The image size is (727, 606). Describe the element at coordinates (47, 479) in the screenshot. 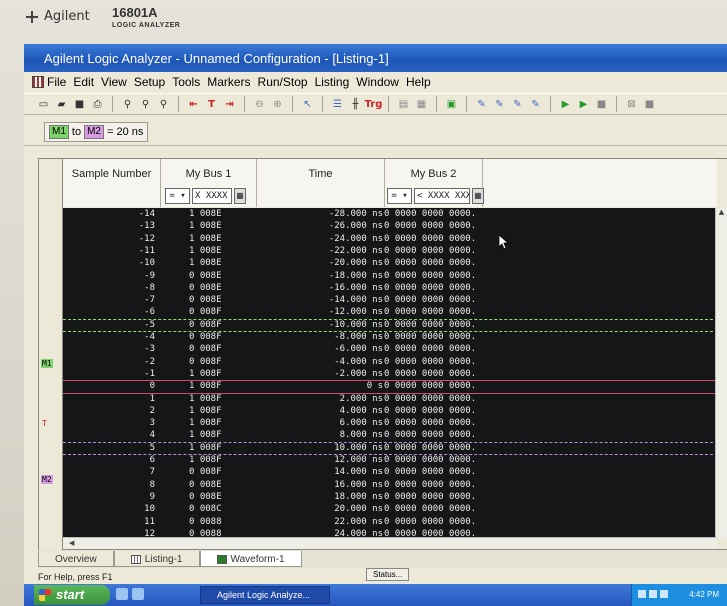

I see `gutter-marker-m2: M2` at that location.